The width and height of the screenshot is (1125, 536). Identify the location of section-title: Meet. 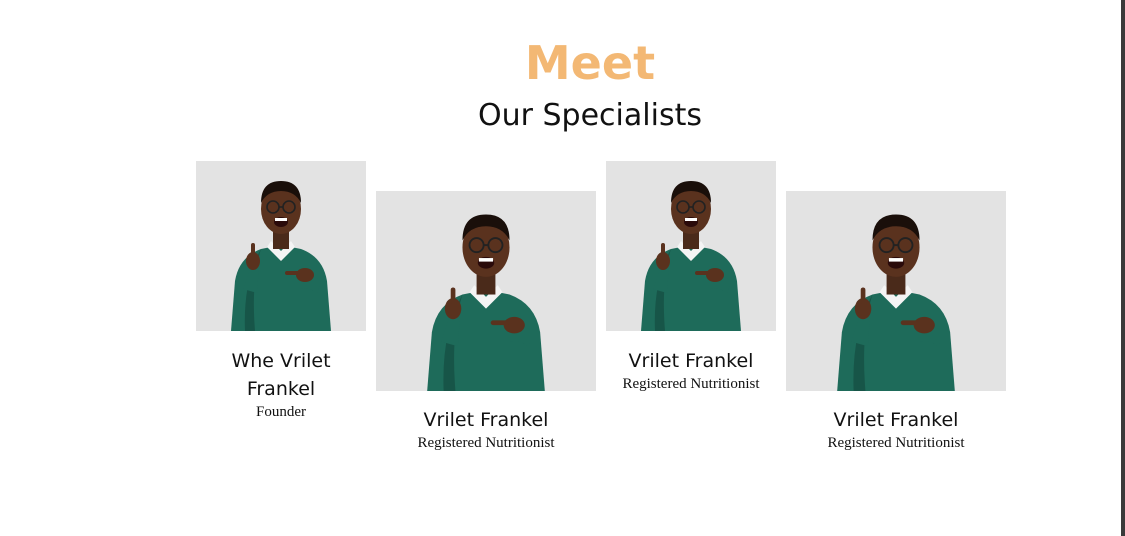
(590, 63).